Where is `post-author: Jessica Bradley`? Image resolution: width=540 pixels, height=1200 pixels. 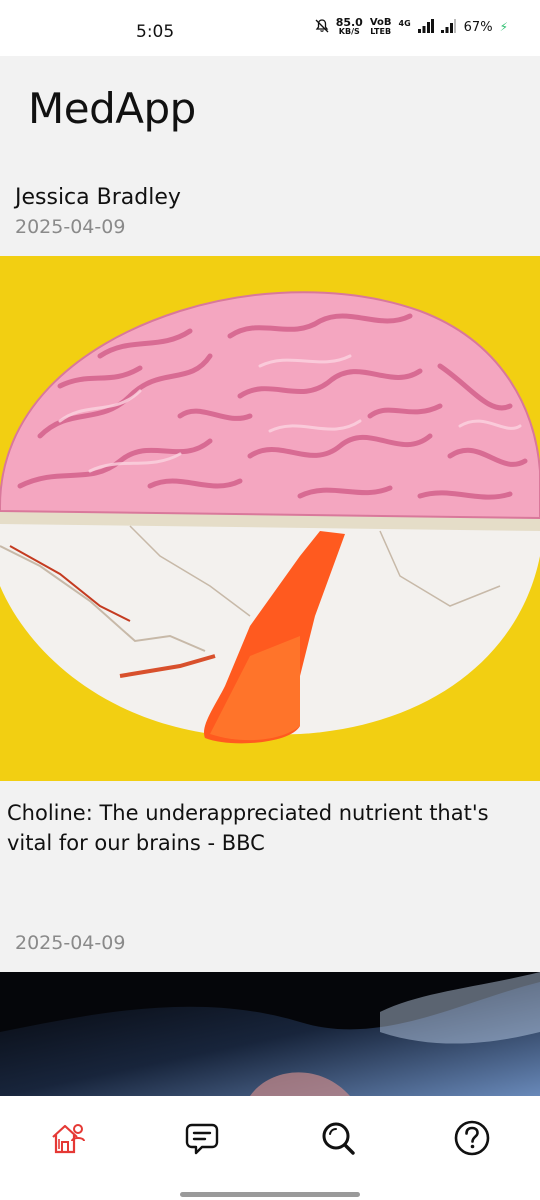 post-author: Jessica Bradley is located at coordinates (98, 197).